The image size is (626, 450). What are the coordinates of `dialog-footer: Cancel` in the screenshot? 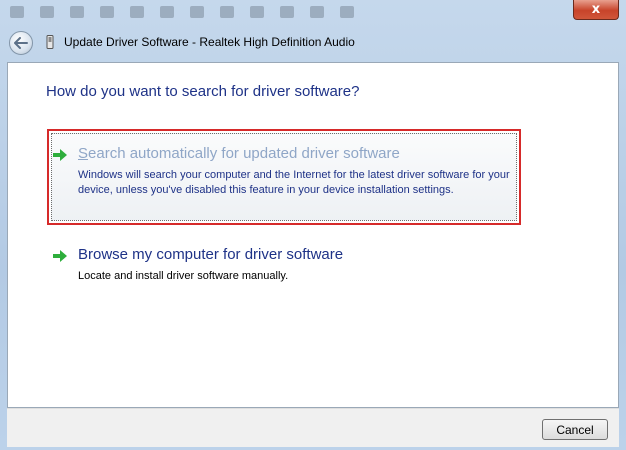 It's located at (313, 427).